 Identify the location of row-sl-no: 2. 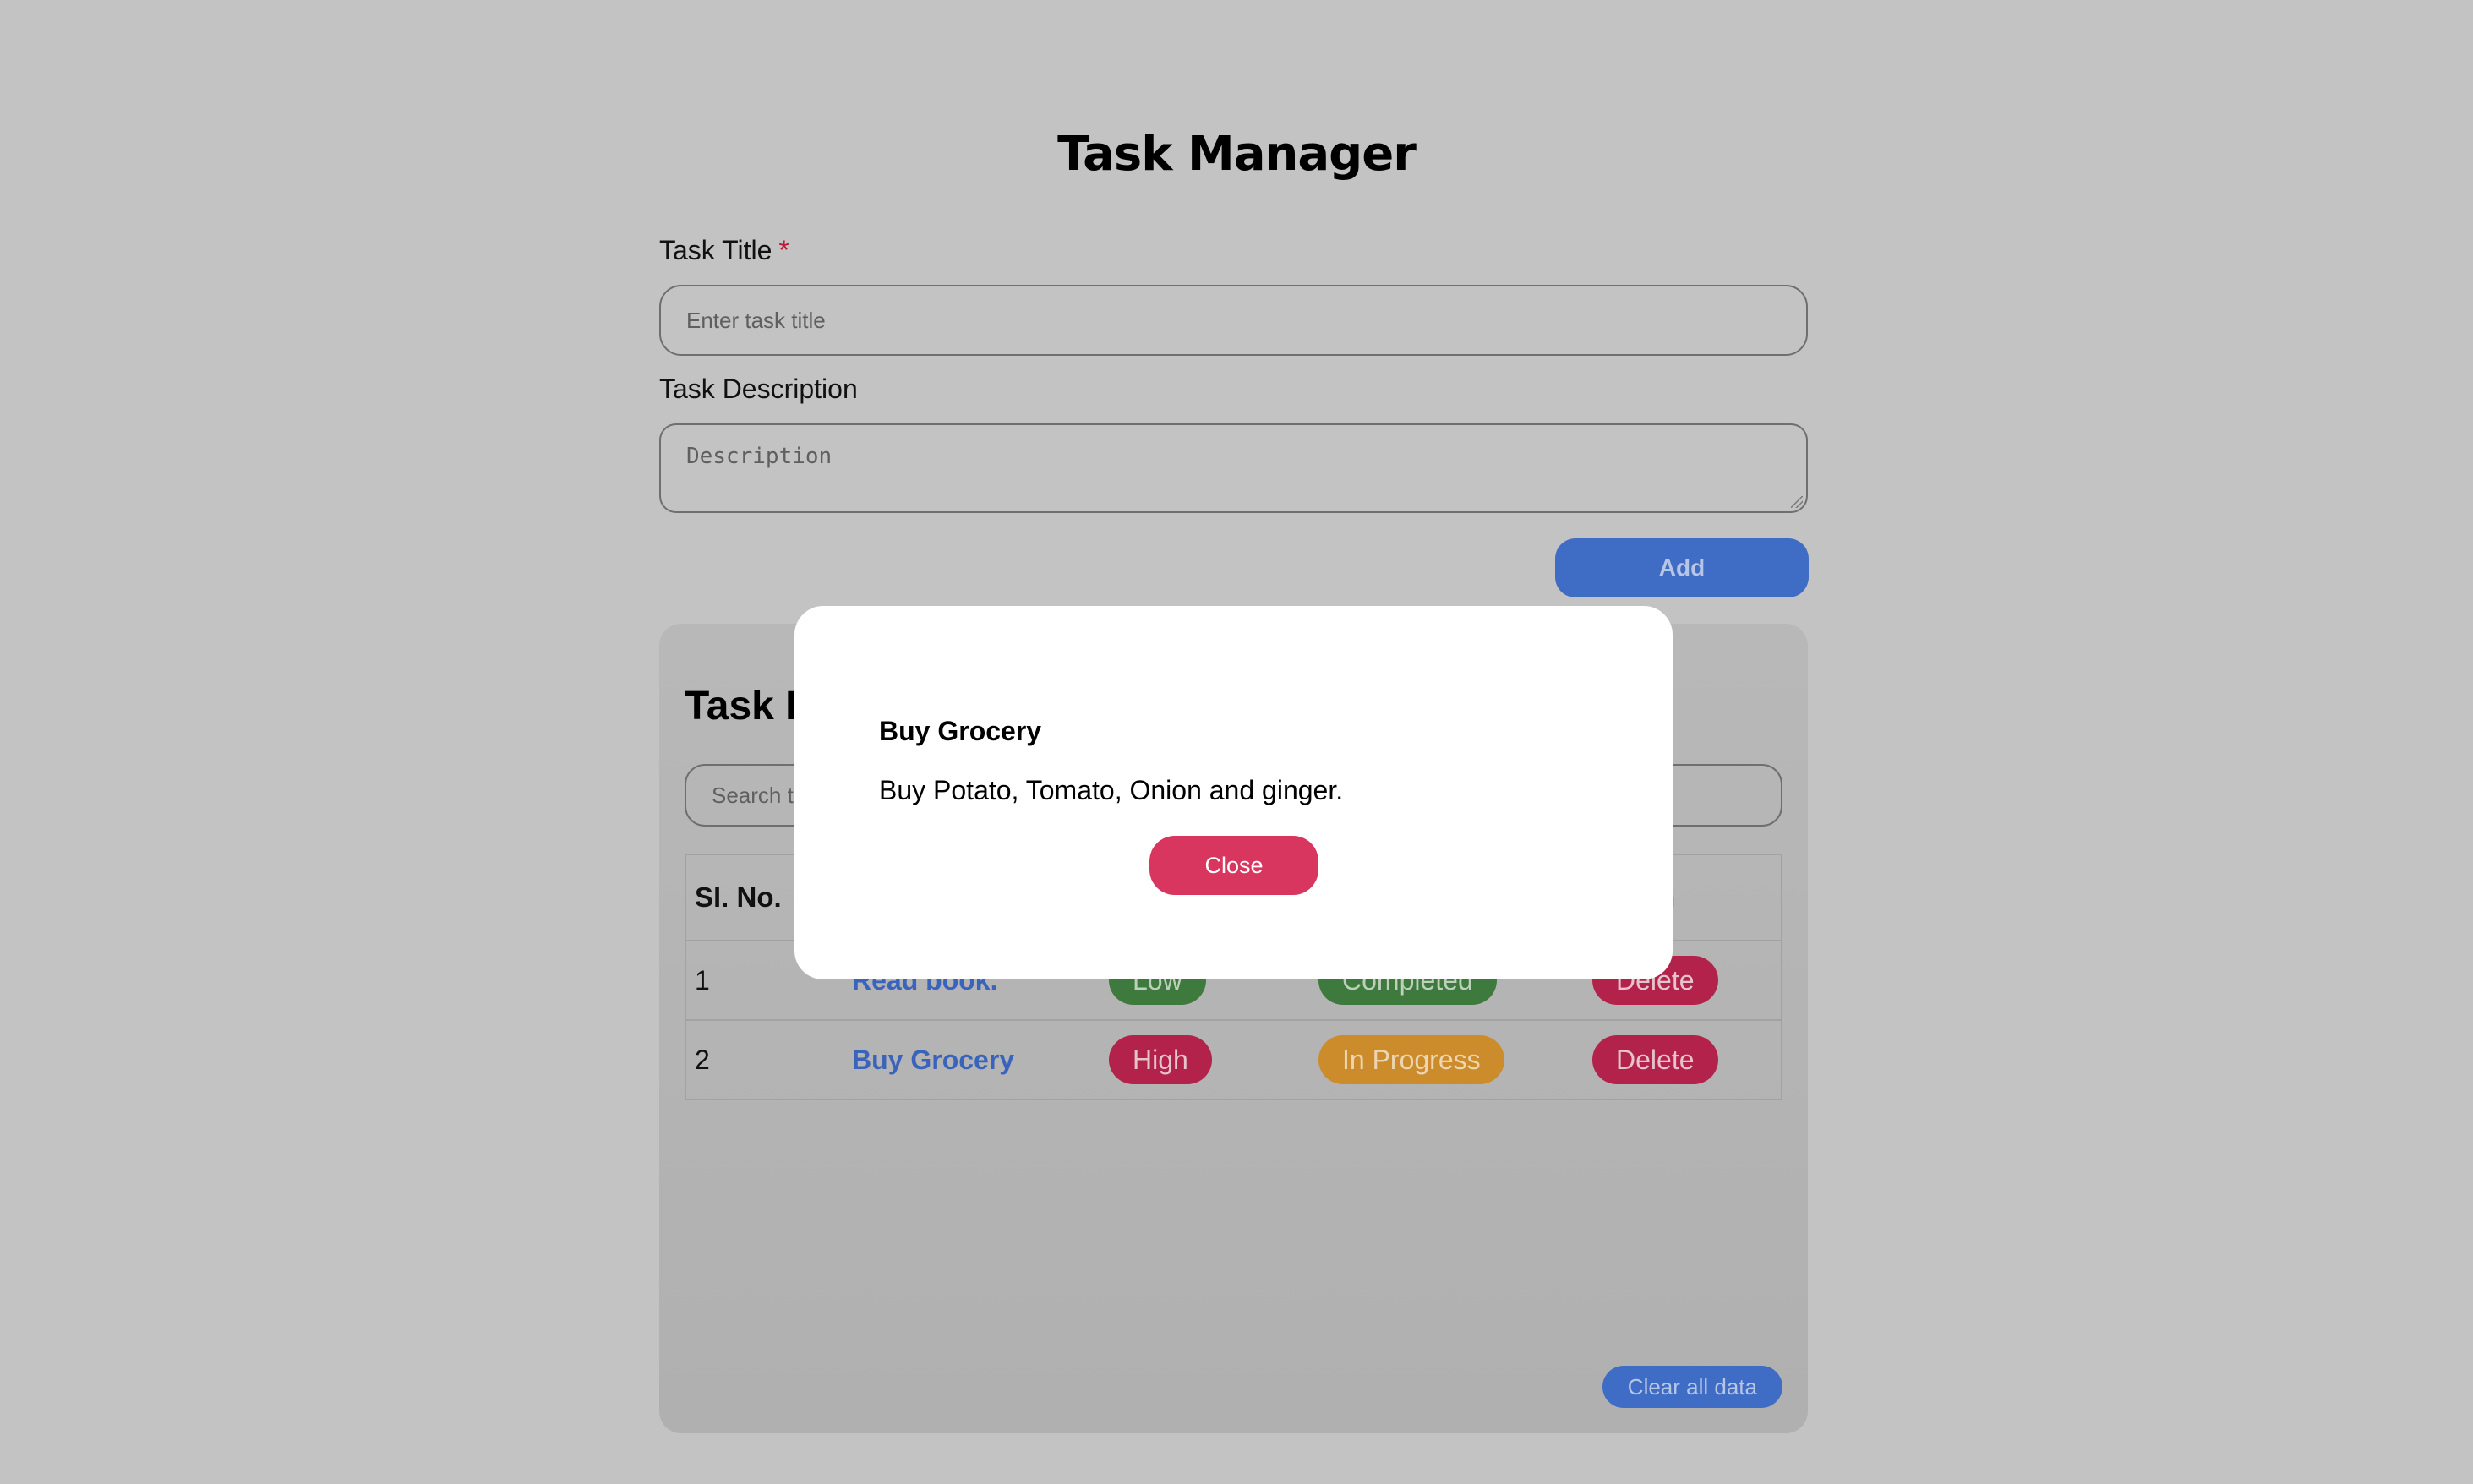
(702, 1060).